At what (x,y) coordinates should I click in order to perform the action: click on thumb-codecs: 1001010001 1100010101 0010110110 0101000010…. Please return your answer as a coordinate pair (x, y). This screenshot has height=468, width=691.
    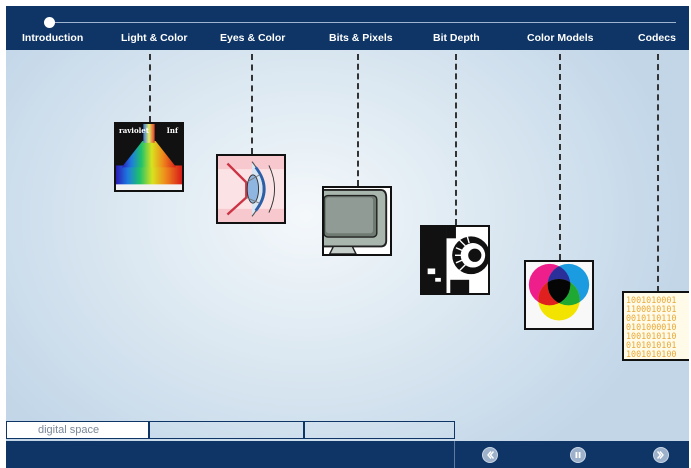
    Looking at the image, I should click on (655, 326).